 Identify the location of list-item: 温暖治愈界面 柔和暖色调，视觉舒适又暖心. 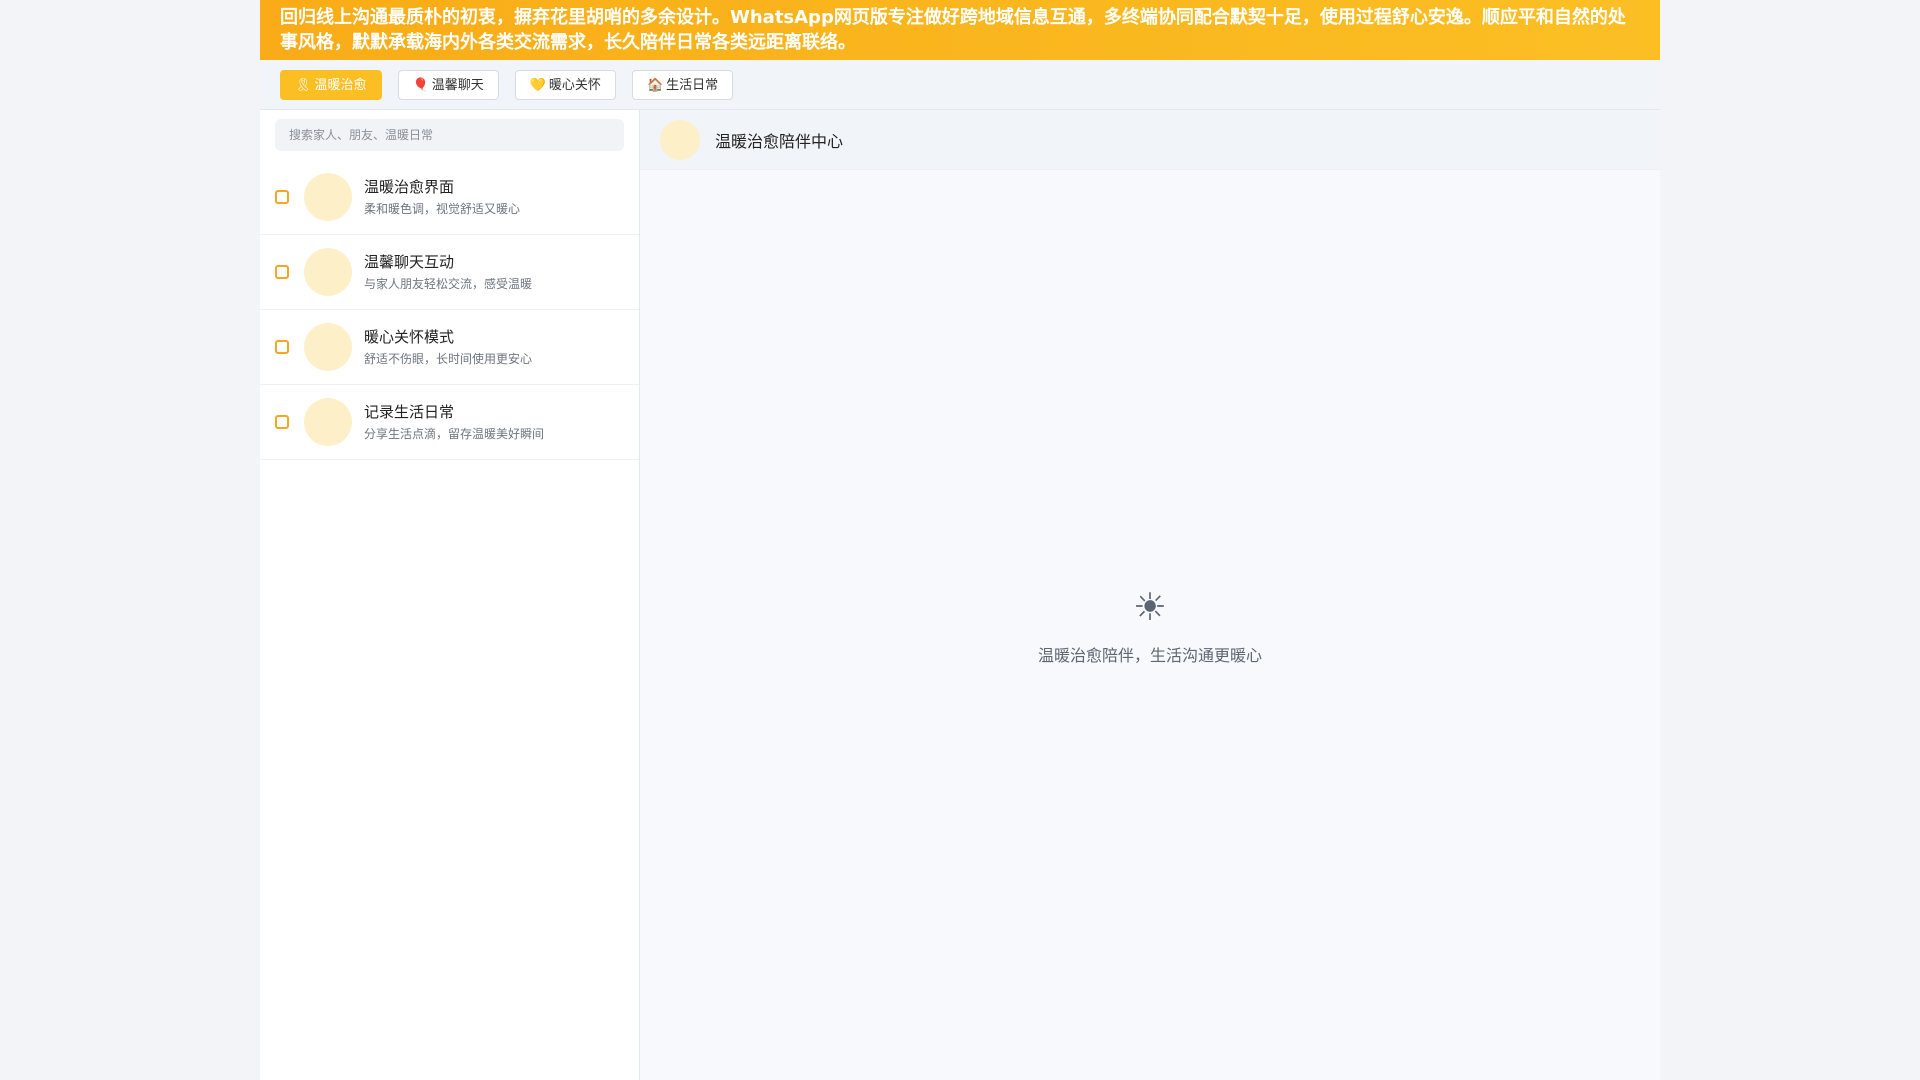
(449, 197).